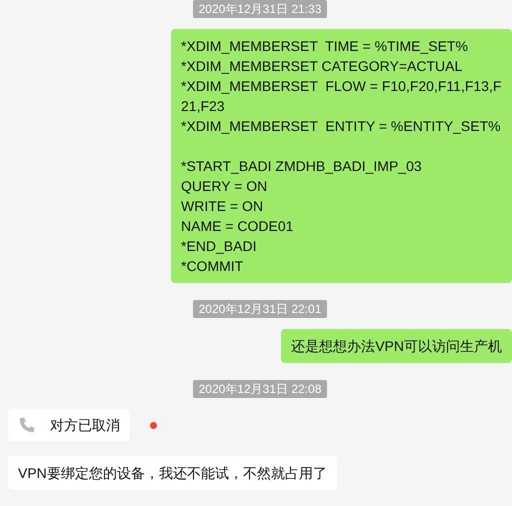 The height and width of the screenshot is (506, 512). What do you see at coordinates (27, 425) in the screenshot?
I see `phone-icon` at bounding box center [27, 425].